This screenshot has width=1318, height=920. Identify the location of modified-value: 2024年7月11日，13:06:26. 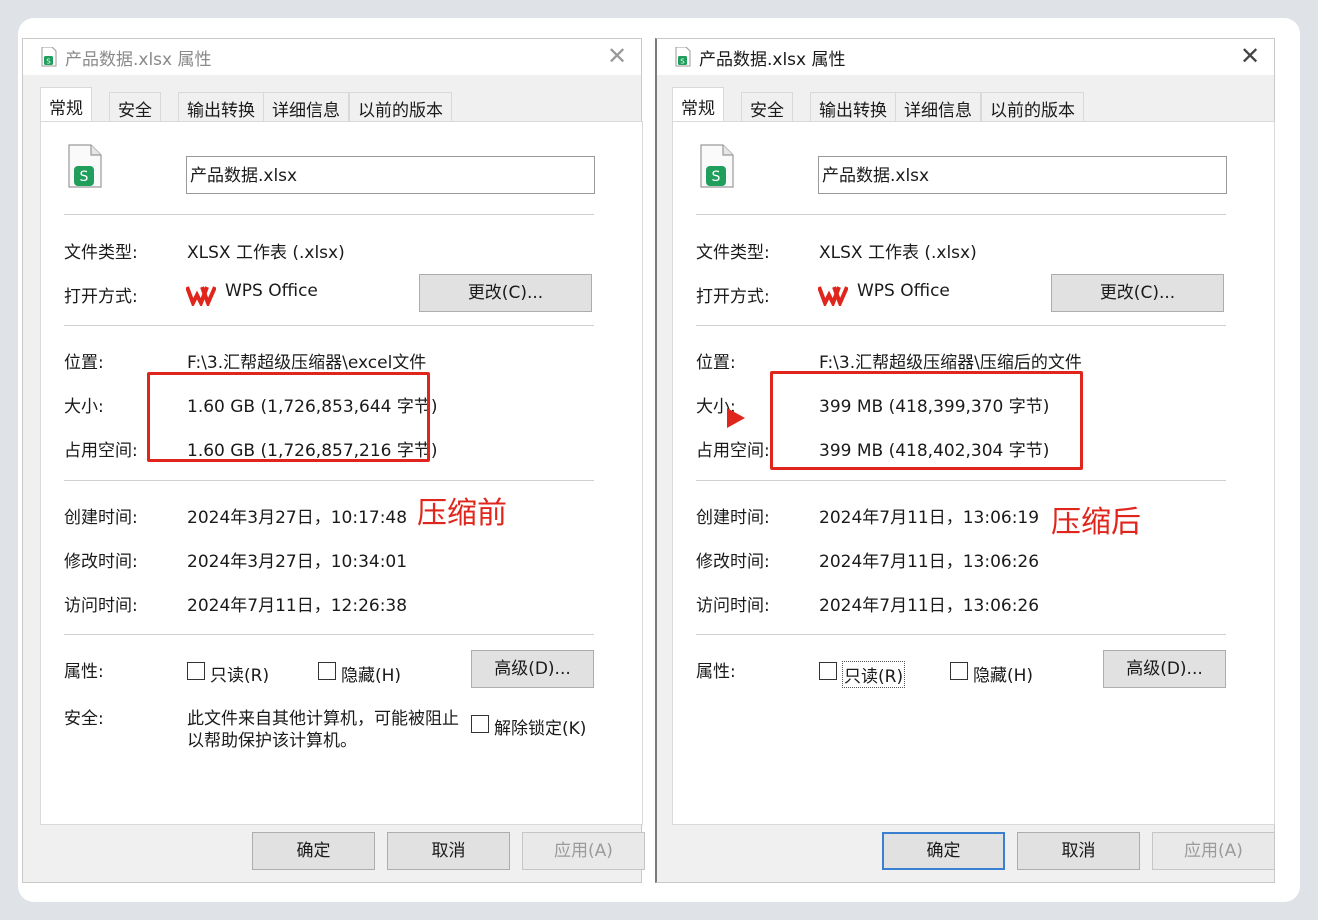
(929, 562).